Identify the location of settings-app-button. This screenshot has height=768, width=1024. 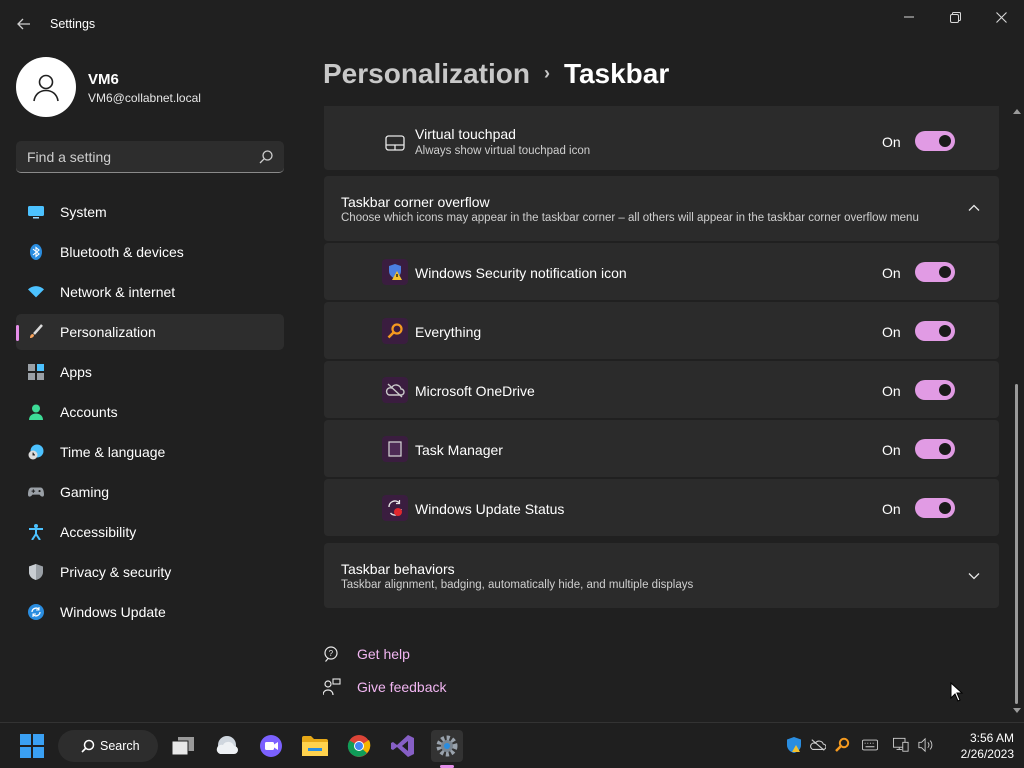
(447, 746).